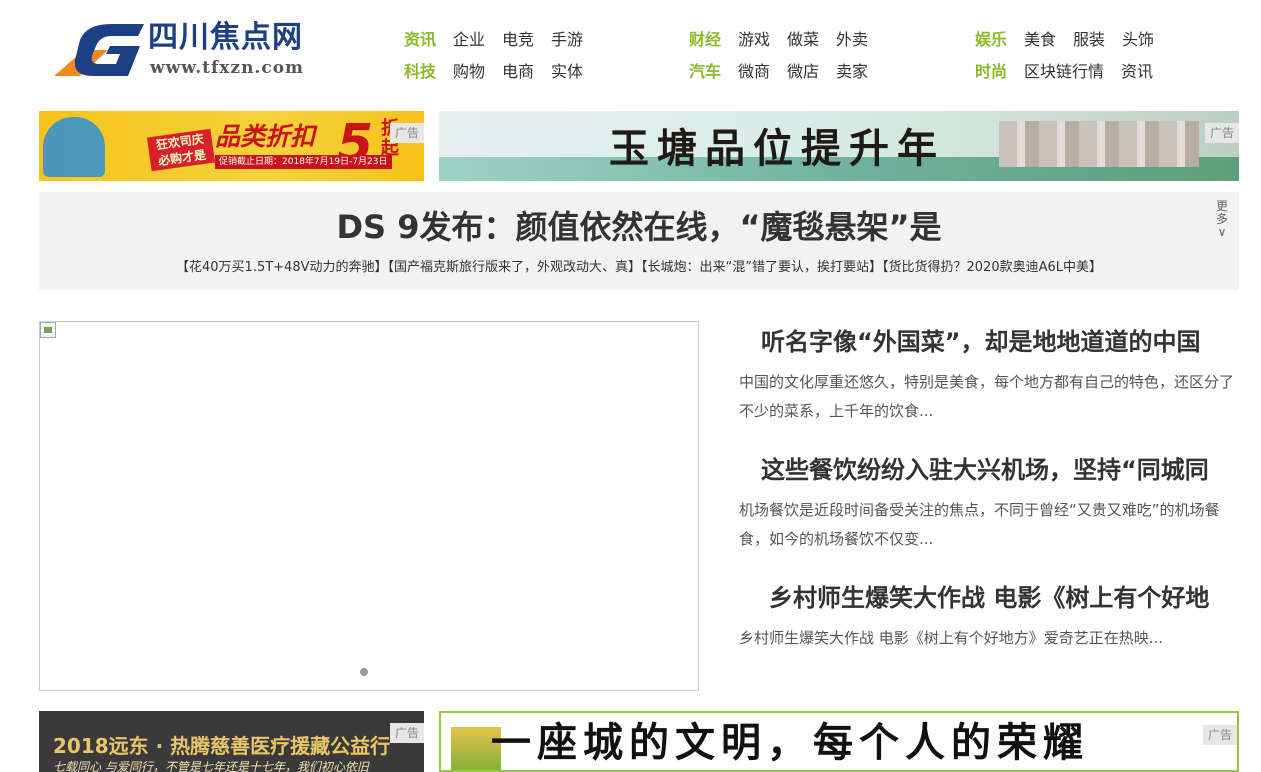 This screenshot has width=1261, height=772. What do you see at coordinates (282, 267) in the screenshot?
I see `headline-link: 【花40万买1.5T+48V动力的奔驰】` at bounding box center [282, 267].